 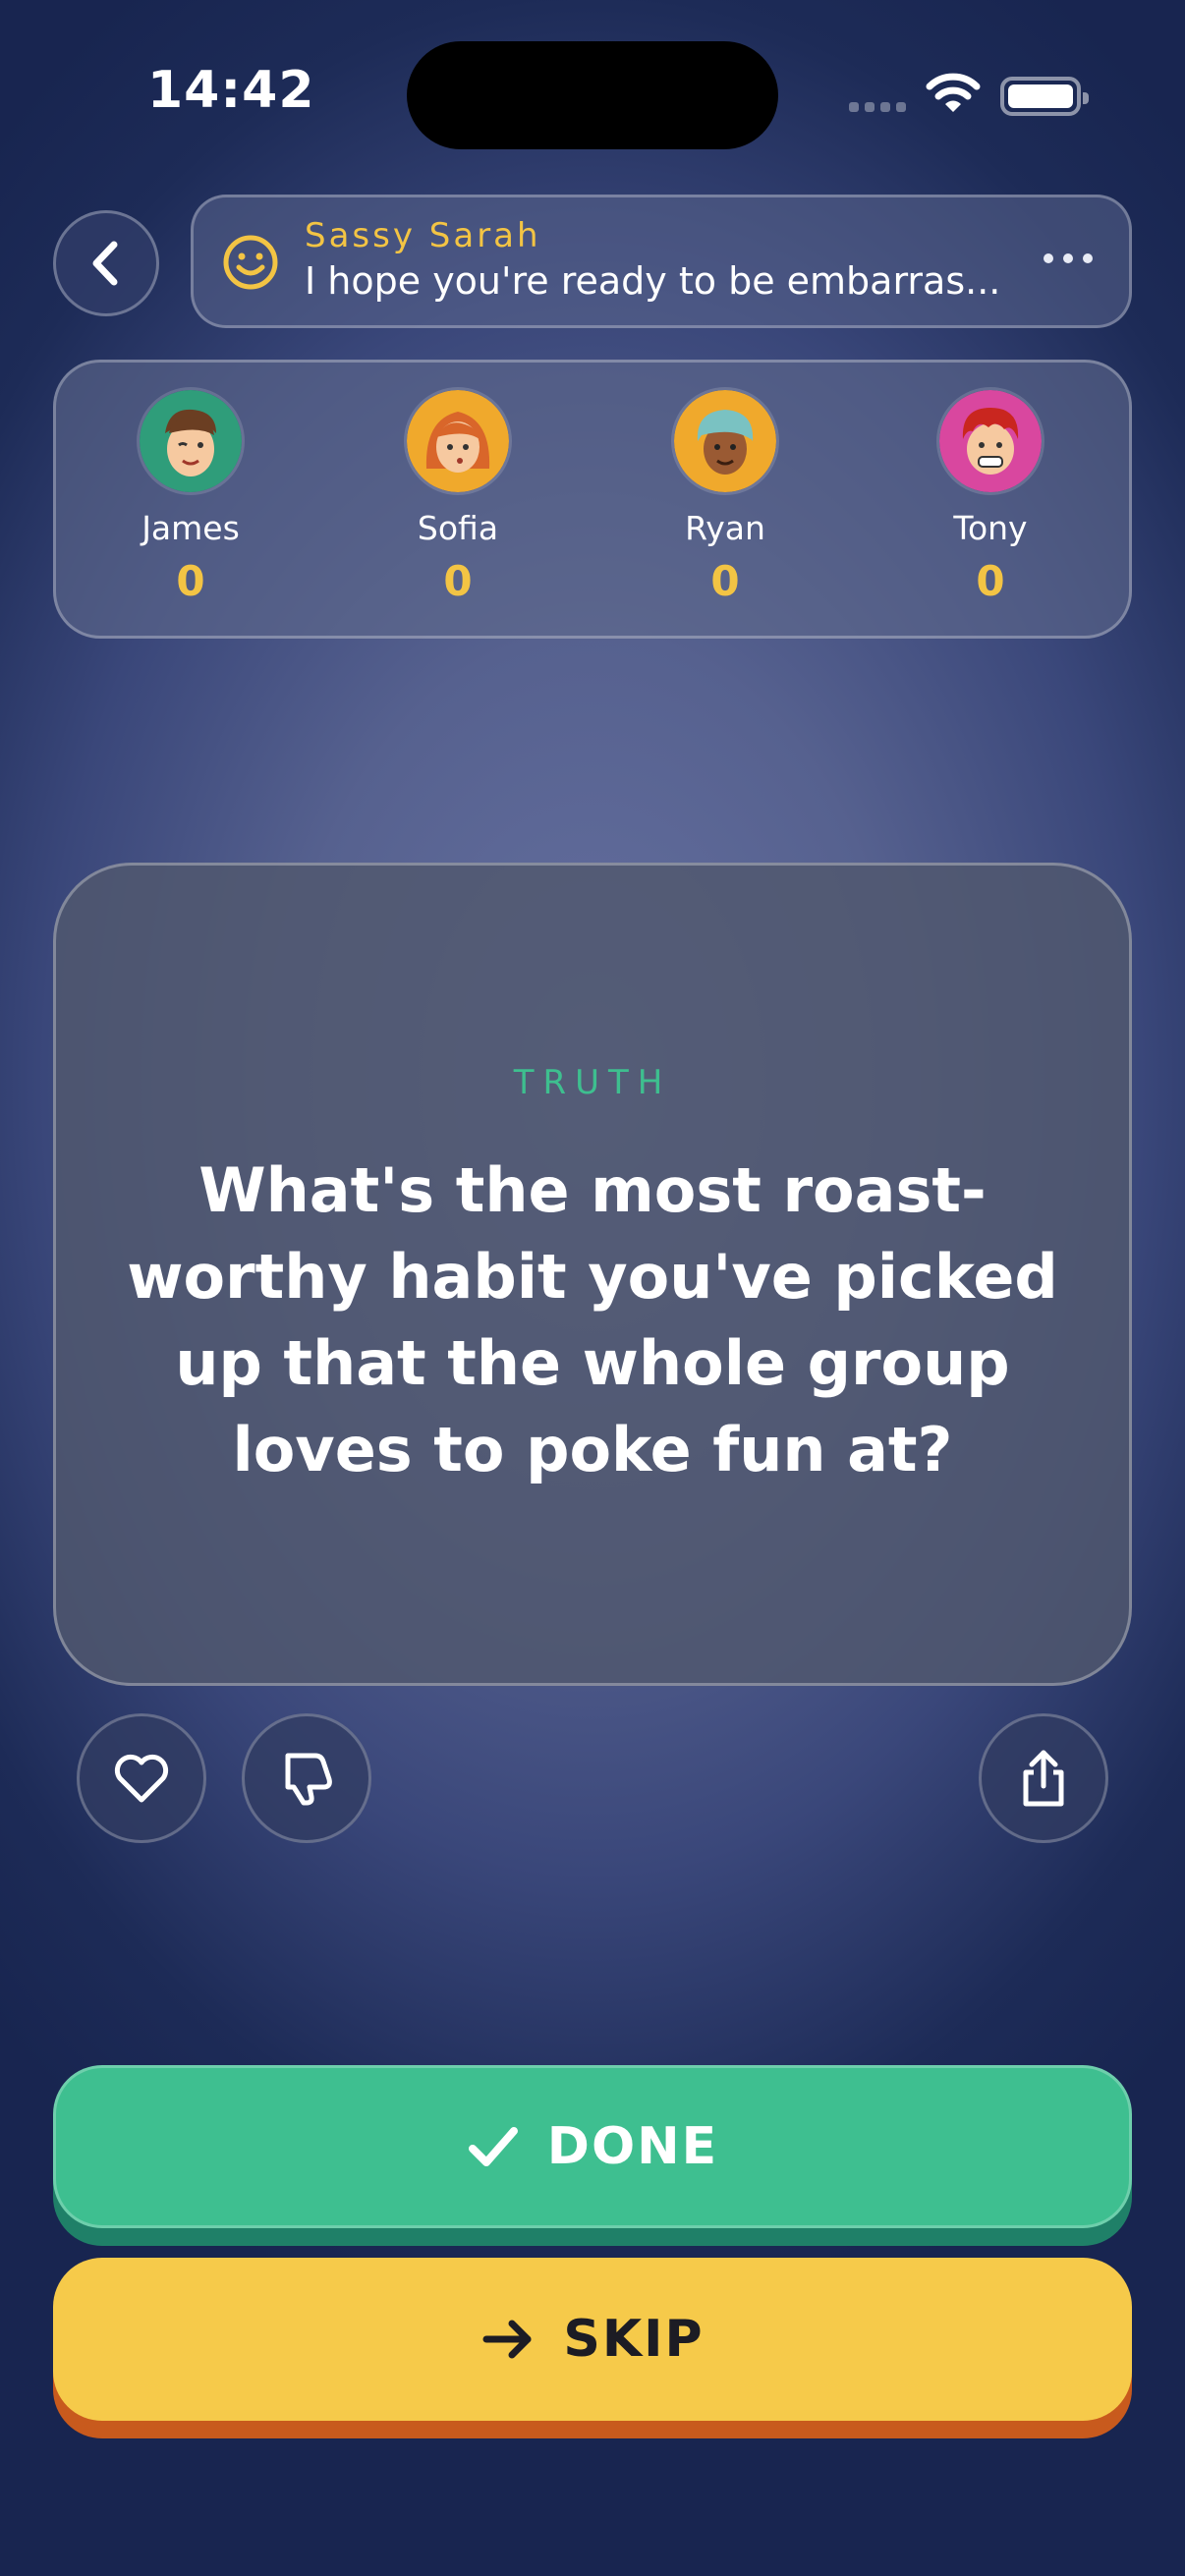 I want to click on checkmark-icon, so click(x=493, y=2146).